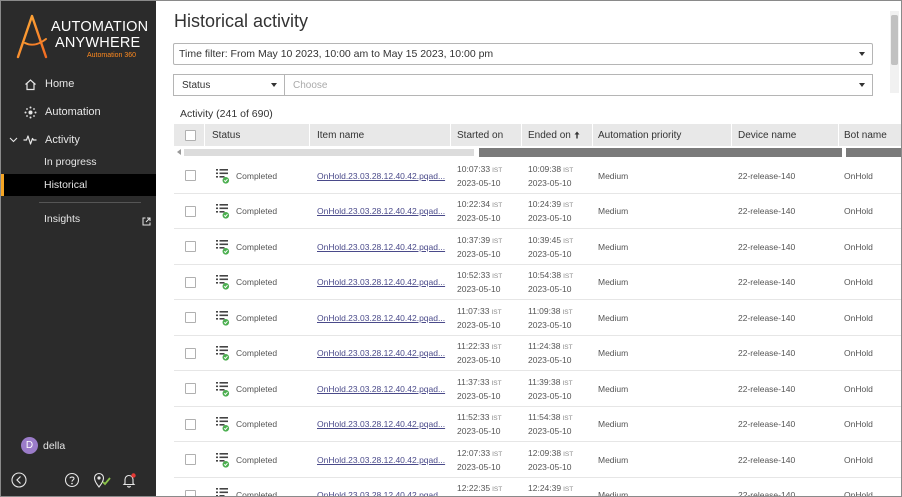 The height and width of the screenshot is (497, 902). Describe the element at coordinates (639, 135) in the screenshot. I see `column-header-automation-priority: Automation priority` at that location.